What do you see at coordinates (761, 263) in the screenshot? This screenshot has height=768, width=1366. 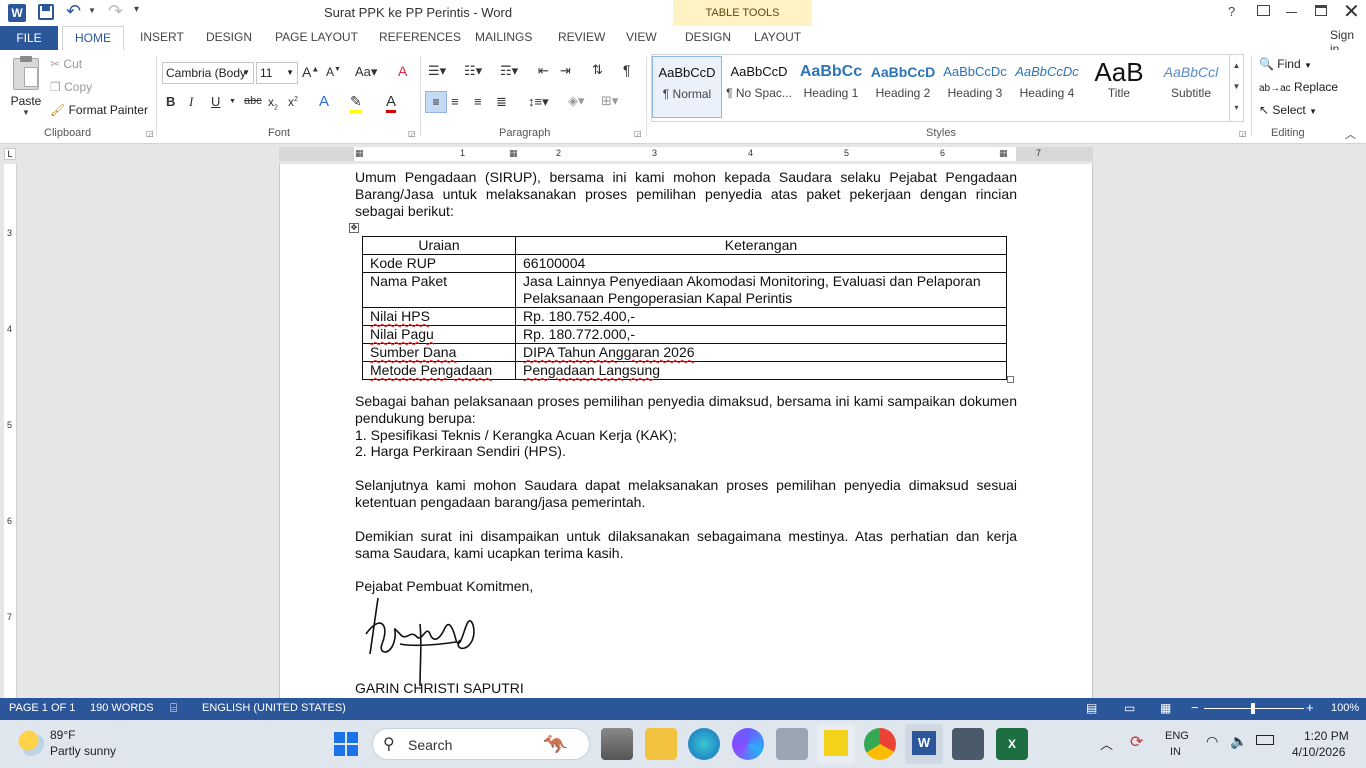 I see `table-cell: 66100004` at bounding box center [761, 263].